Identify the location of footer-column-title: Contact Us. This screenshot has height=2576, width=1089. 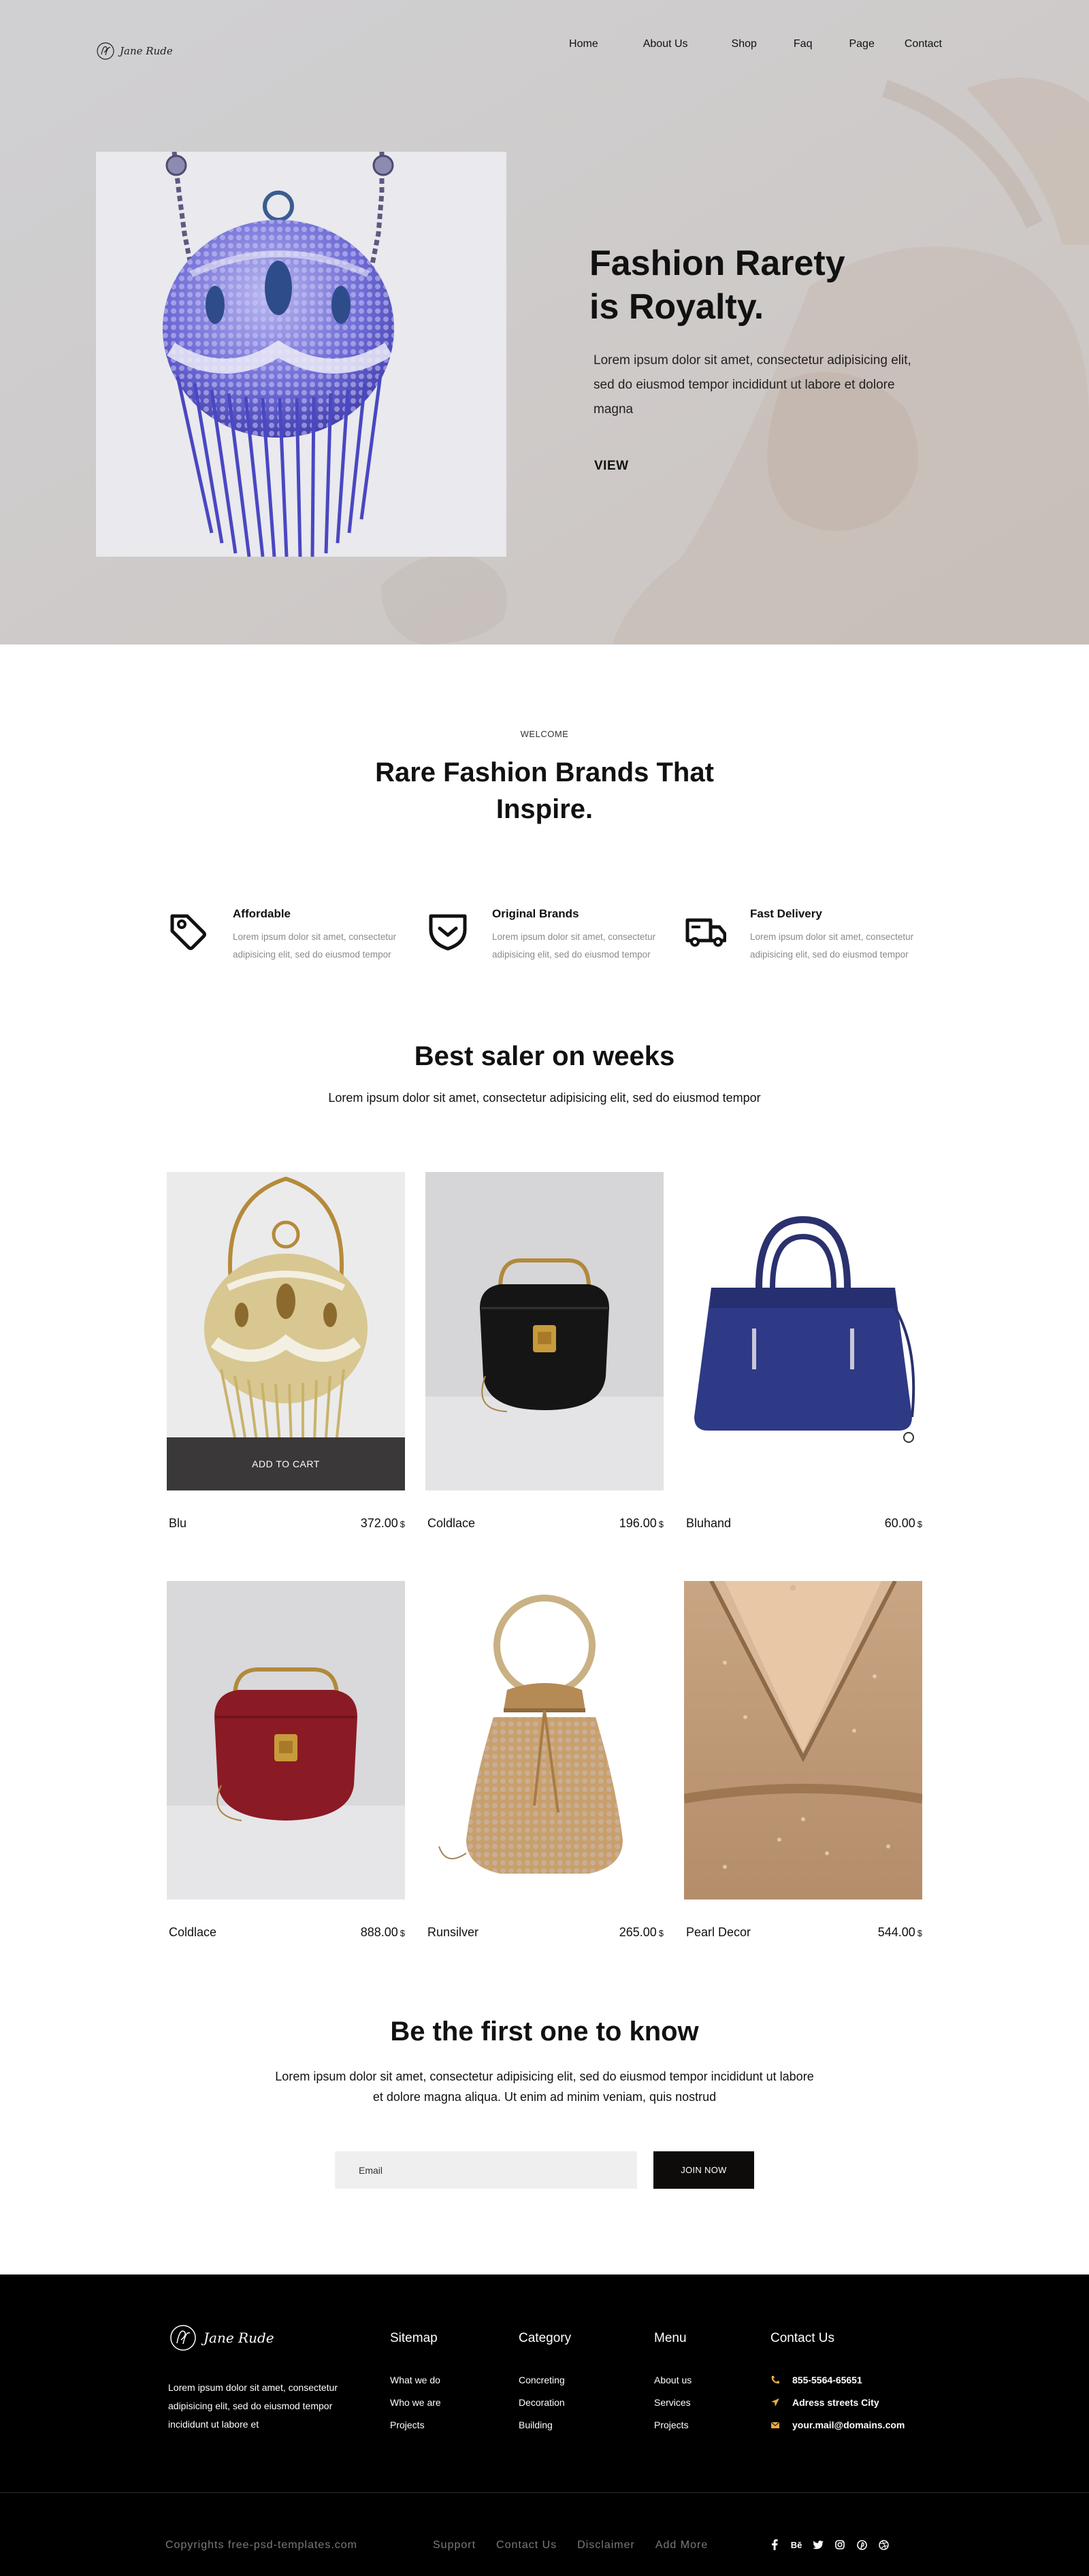
(802, 2338).